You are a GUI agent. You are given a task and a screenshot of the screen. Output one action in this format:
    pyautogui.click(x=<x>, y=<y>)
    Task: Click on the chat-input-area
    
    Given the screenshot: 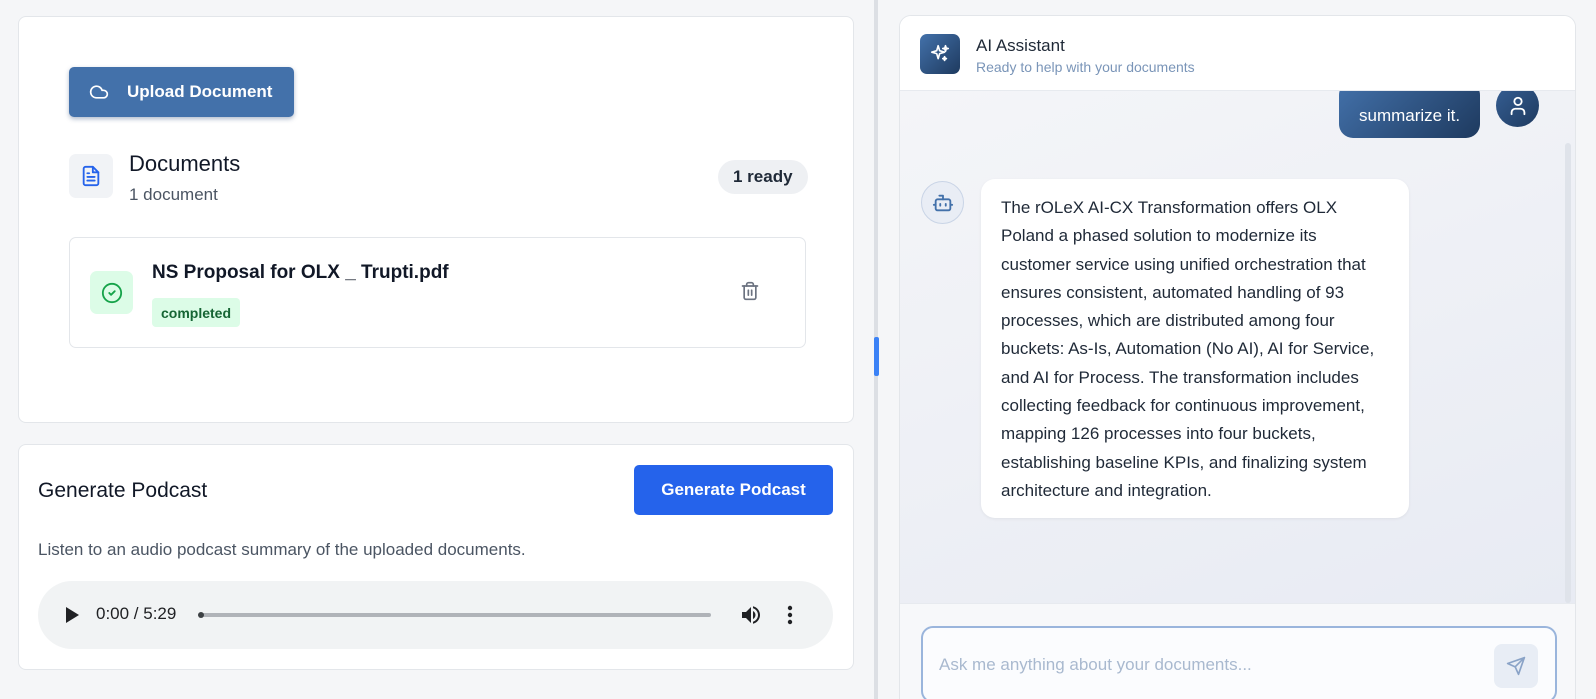 What is the action you would take?
    pyautogui.click(x=1237, y=651)
    